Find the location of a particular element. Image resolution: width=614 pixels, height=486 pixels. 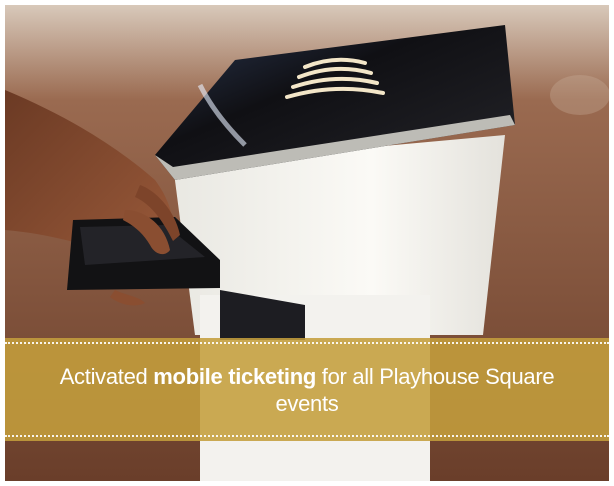

caption-before: Activated is located at coordinates (106, 376).